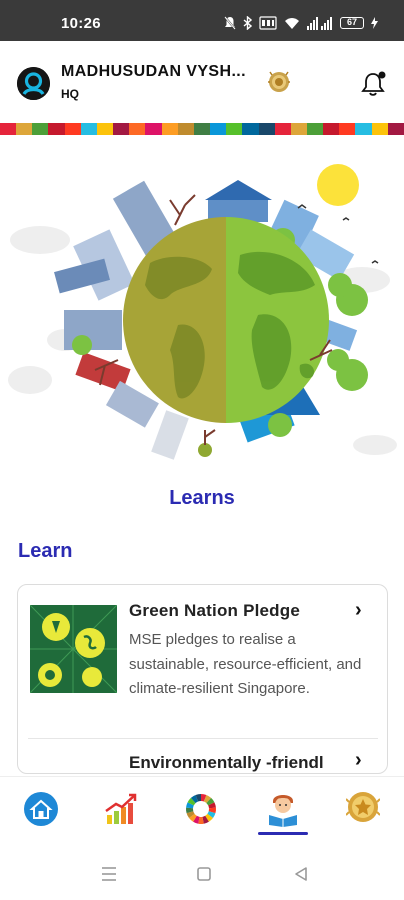 The height and width of the screenshot is (900, 404). I want to click on sdg-color-strip, so click(202, 129).